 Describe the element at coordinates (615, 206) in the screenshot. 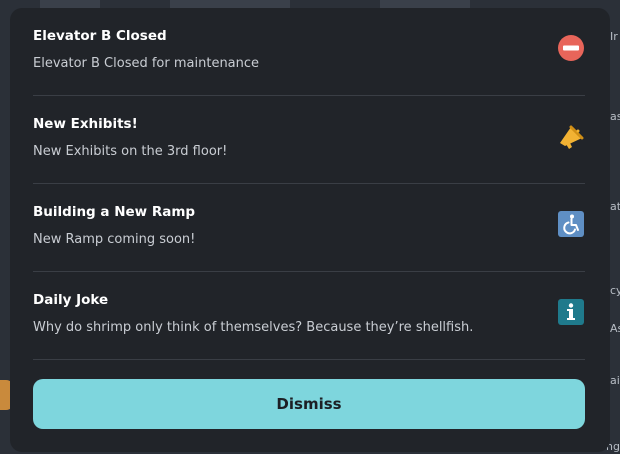

I see `map-label: at` at that location.